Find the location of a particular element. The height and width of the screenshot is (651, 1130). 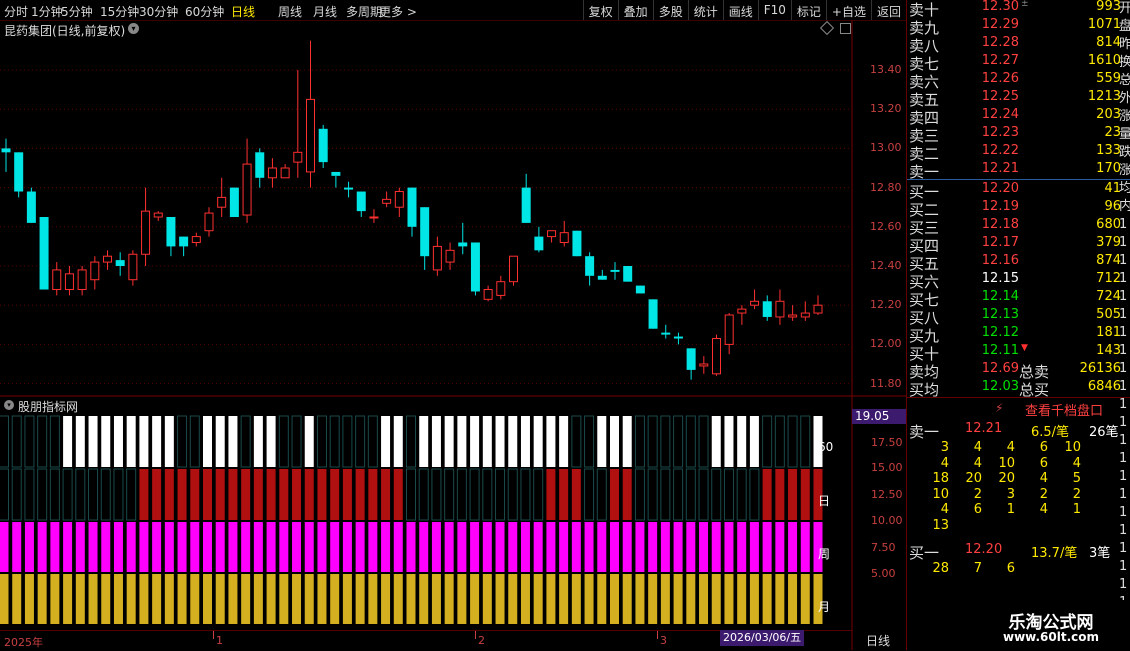

trade-label: 卖一 is located at coordinates (924, 432).